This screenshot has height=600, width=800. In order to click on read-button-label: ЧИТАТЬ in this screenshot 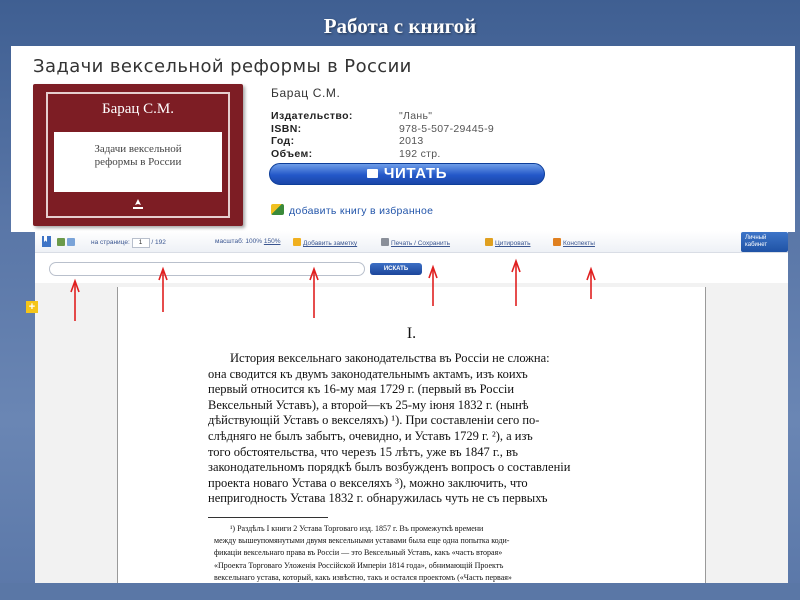, I will do `click(415, 173)`.